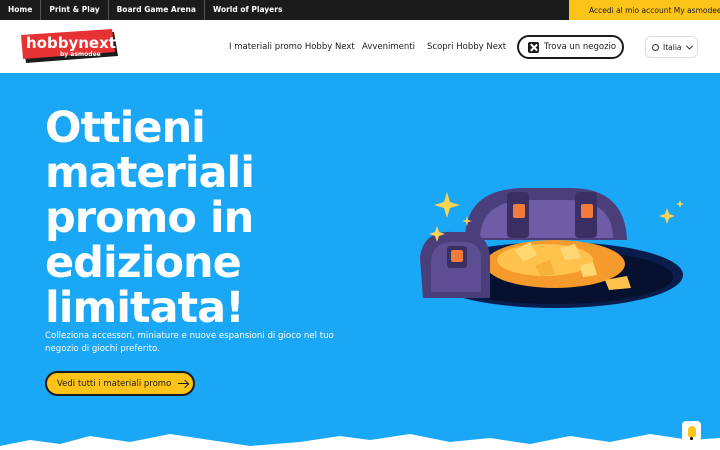 The width and height of the screenshot is (720, 450). What do you see at coordinates (247, 10) in the screenshot?
I see `top-link-world-of-players: World of Players` at bounding box center [247, 10].